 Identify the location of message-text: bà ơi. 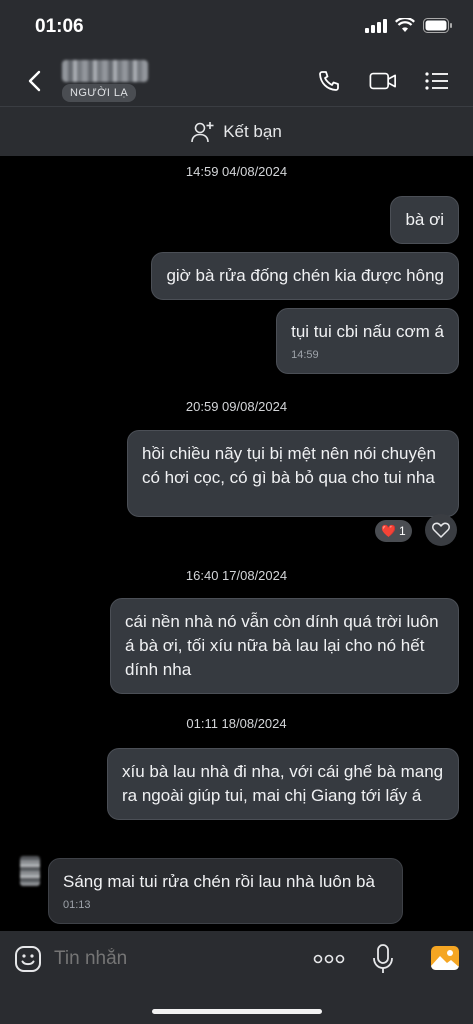
(424, 219).